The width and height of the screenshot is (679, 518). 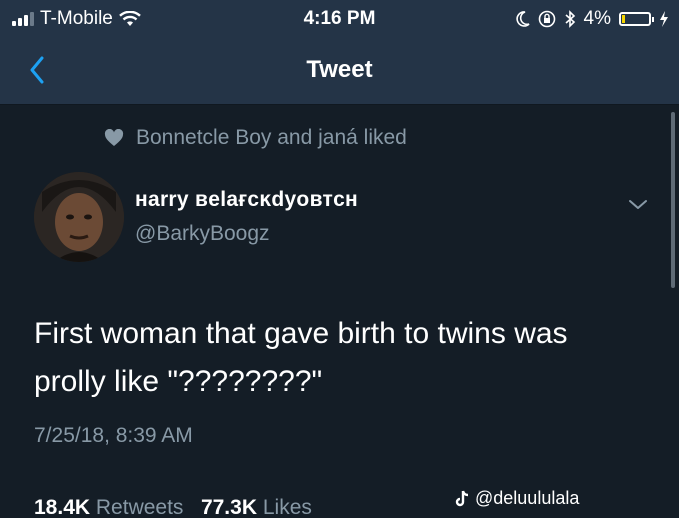 I want to click on bluetooth-icon, so click(x=570, y=19).